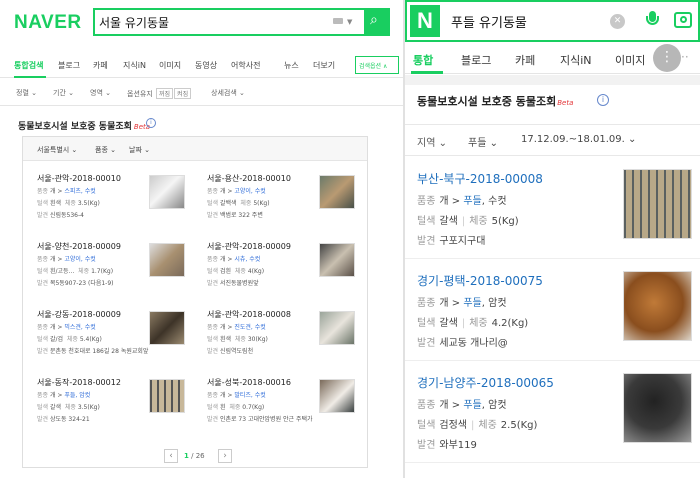 This screenshot has width=700, height=478. Describe the element at coordinates (552, 21) in the screenshot. I see `mobile-search-bar: N 푸들 유기동물 ✕` at that location.